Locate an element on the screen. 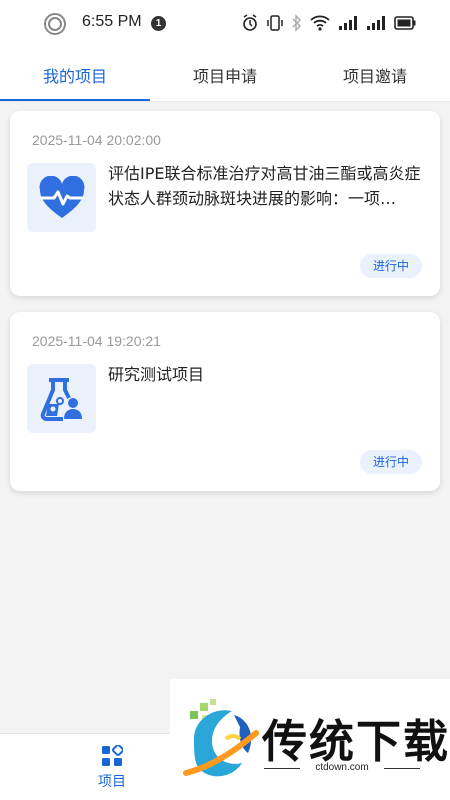 This screenshot has height=800, width=450. watermark-logo-icon is located at coordinates (221, 738).